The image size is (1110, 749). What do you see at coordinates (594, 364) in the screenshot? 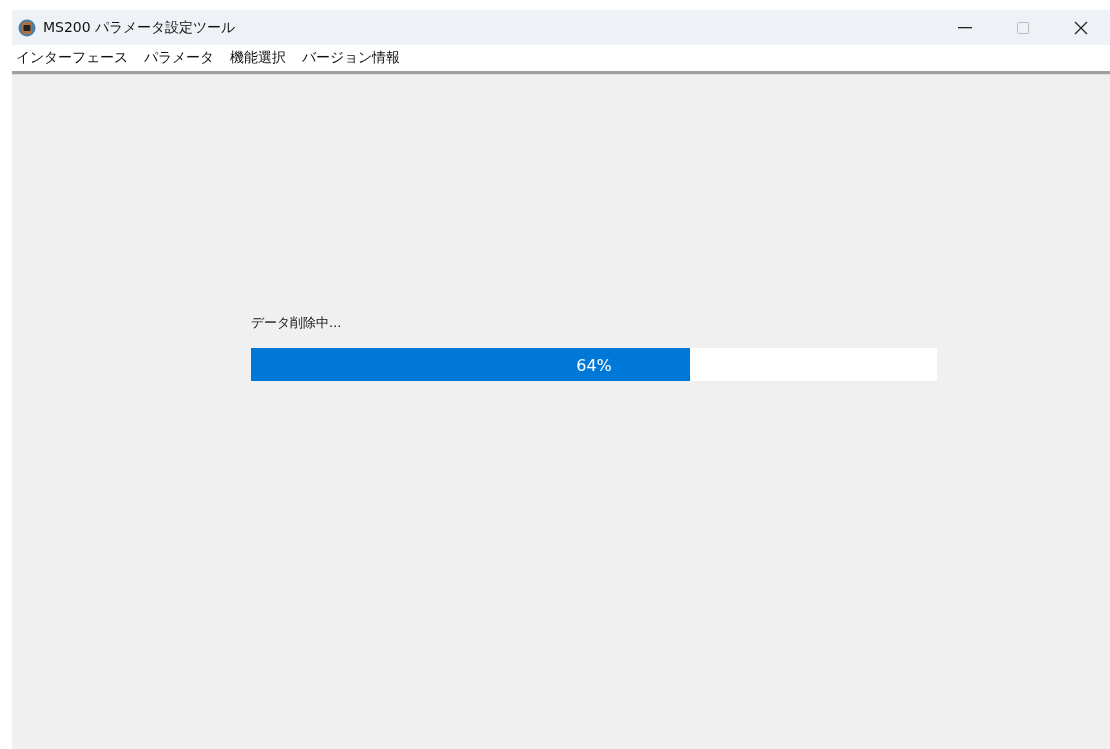
I see `progress-percentage: 64%` at bounding box center [594, 364].